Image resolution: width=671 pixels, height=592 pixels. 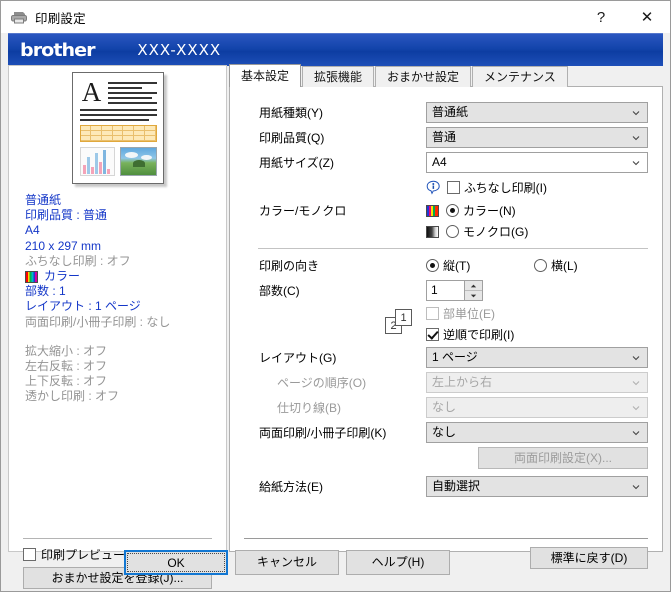 I want to click on layout-label: レイアウト(G), so click(x=298, y=358).